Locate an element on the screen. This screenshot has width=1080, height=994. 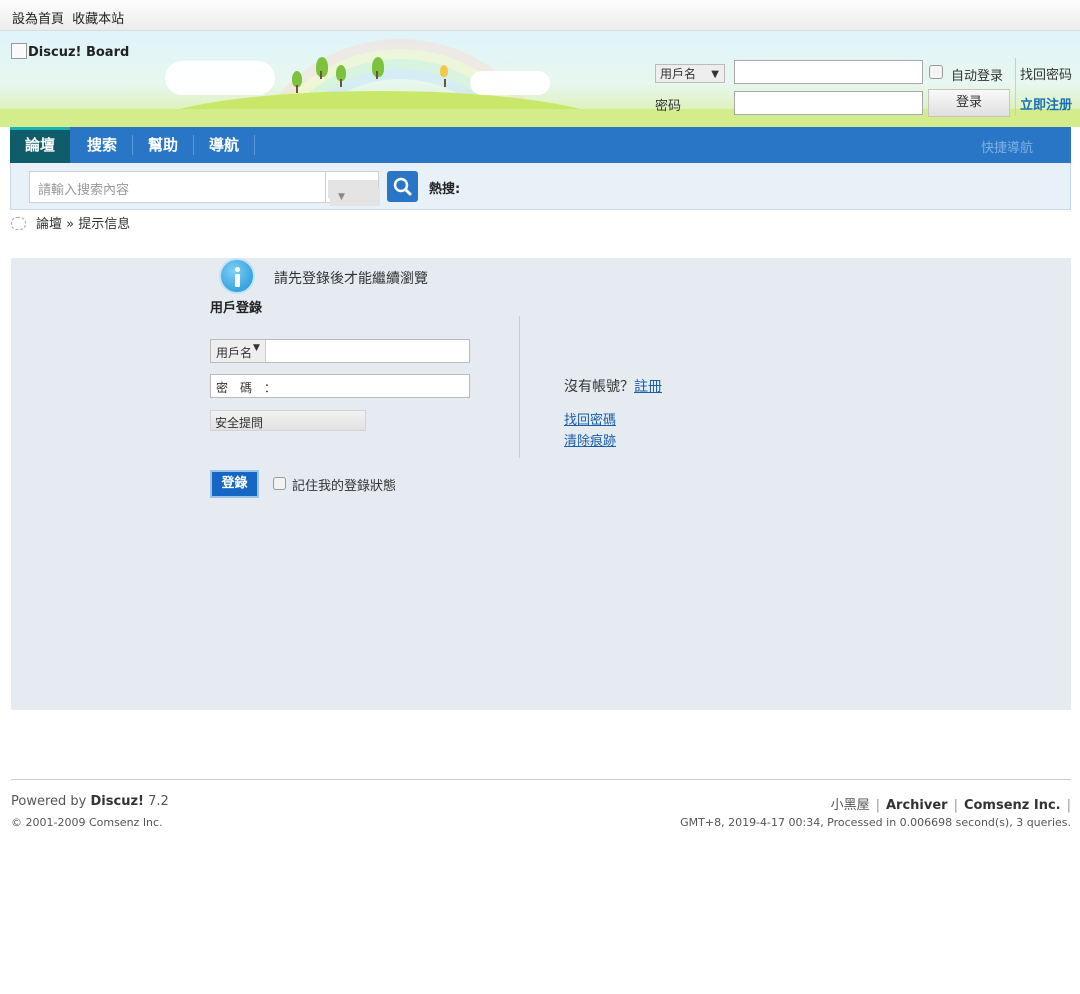
auto-login-checkbox is located at coordinates (936, 72).